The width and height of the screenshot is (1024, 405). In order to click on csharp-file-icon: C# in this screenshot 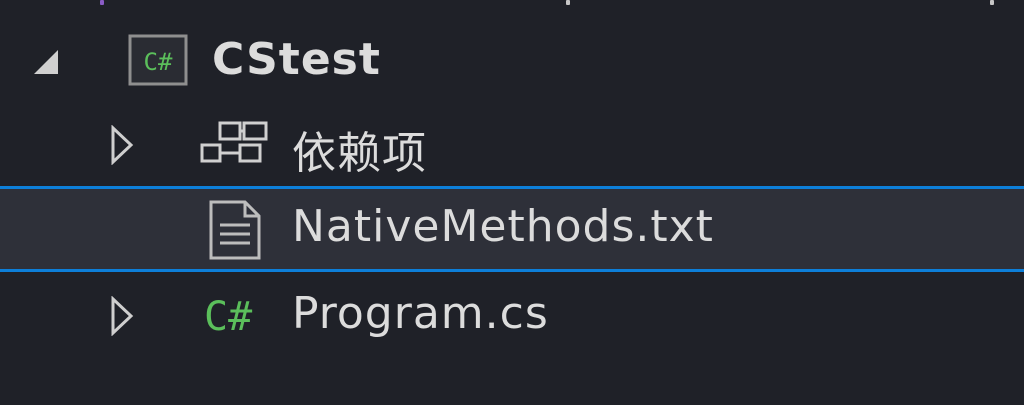, I will do `click(236, 316)`.